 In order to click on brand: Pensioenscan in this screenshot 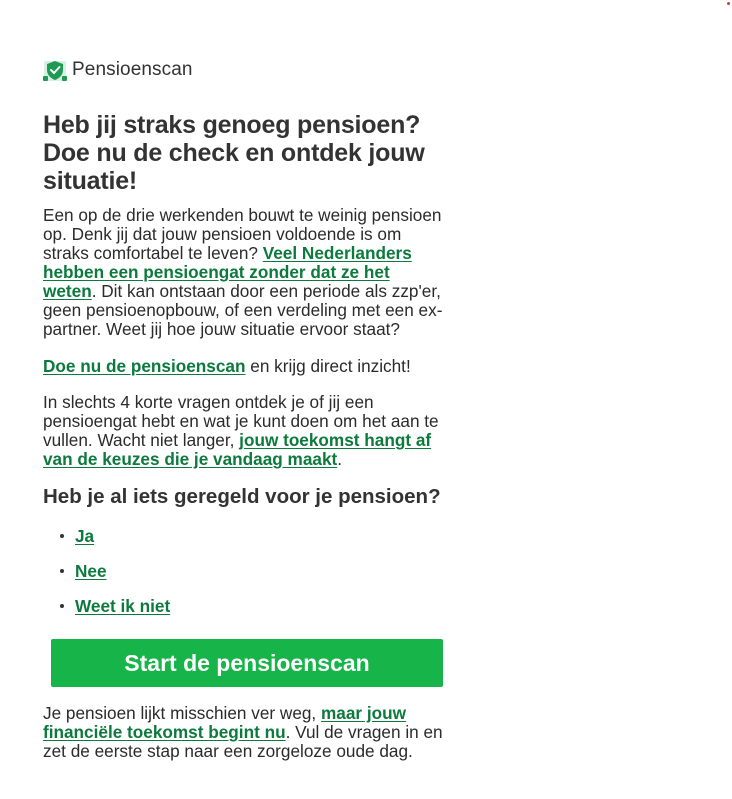, I will do `click(245, 70)`.